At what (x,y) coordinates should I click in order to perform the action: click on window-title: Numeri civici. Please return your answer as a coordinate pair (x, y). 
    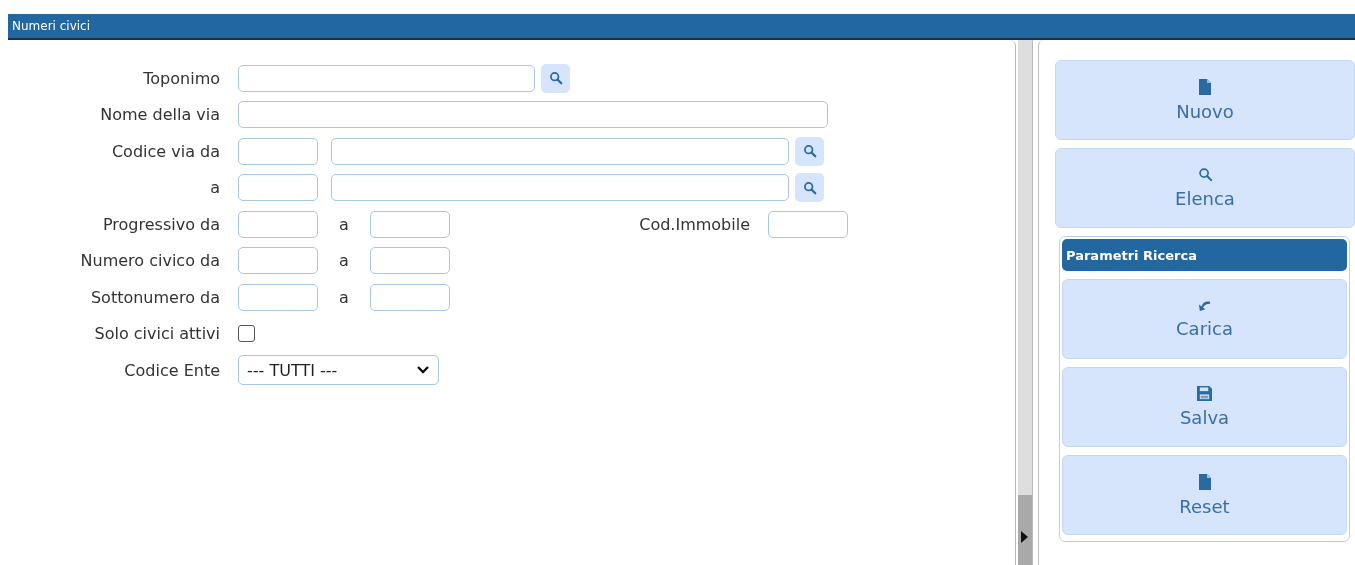
    Looking at the image, I should click on (681, 27).